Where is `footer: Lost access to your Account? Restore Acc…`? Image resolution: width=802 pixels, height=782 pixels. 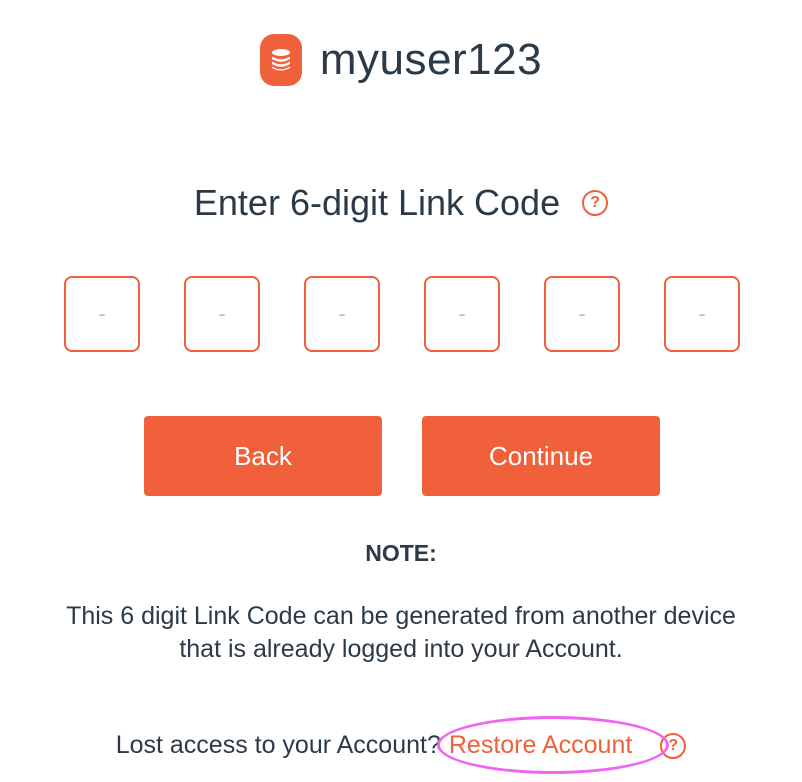
footer: Lost access to your Account? Restore Acc… is located at coordinates (401, 745).